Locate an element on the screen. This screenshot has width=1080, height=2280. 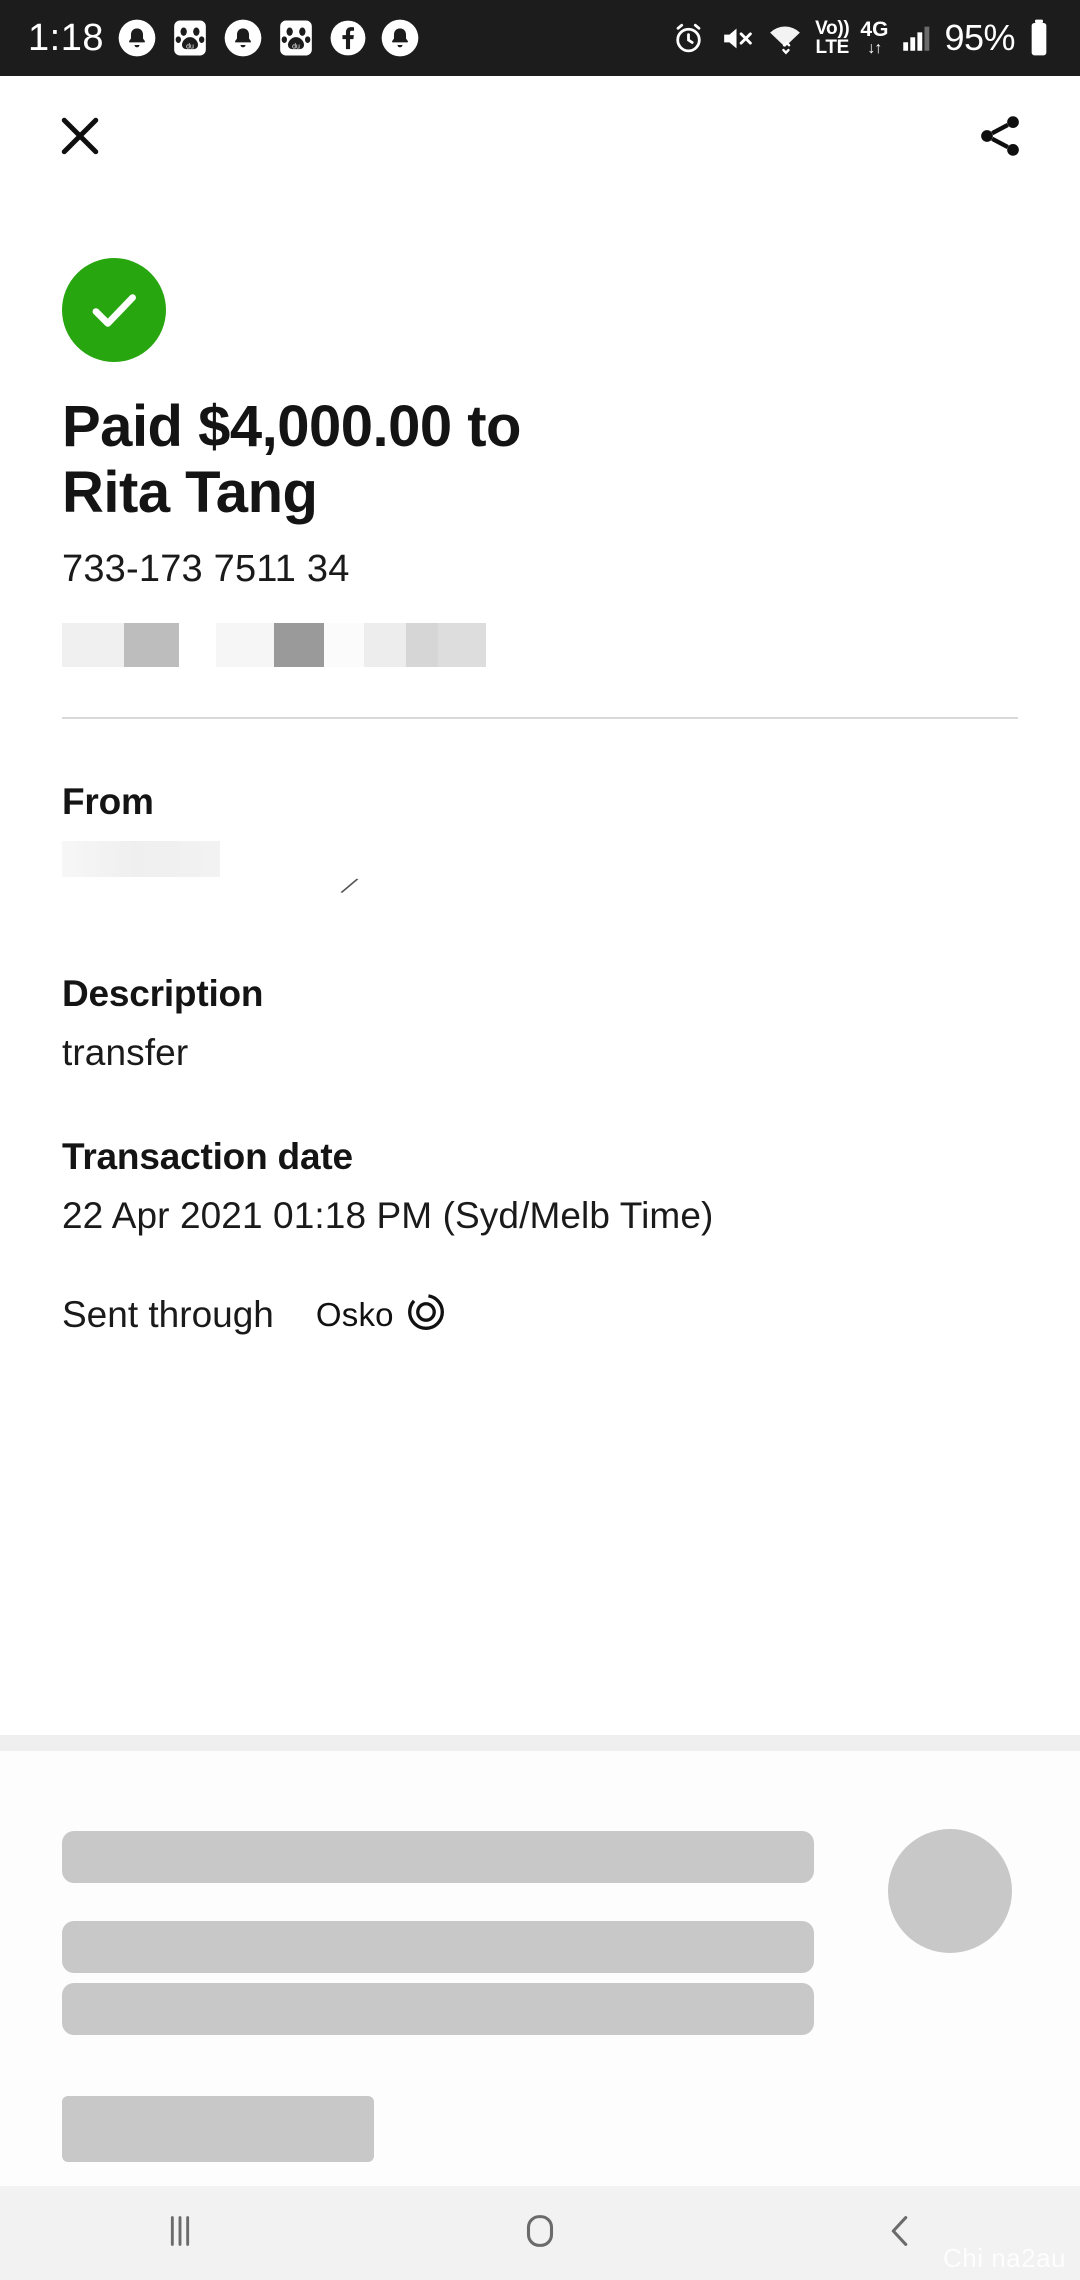
sheet-separator is located at coordinates (540, 1743).